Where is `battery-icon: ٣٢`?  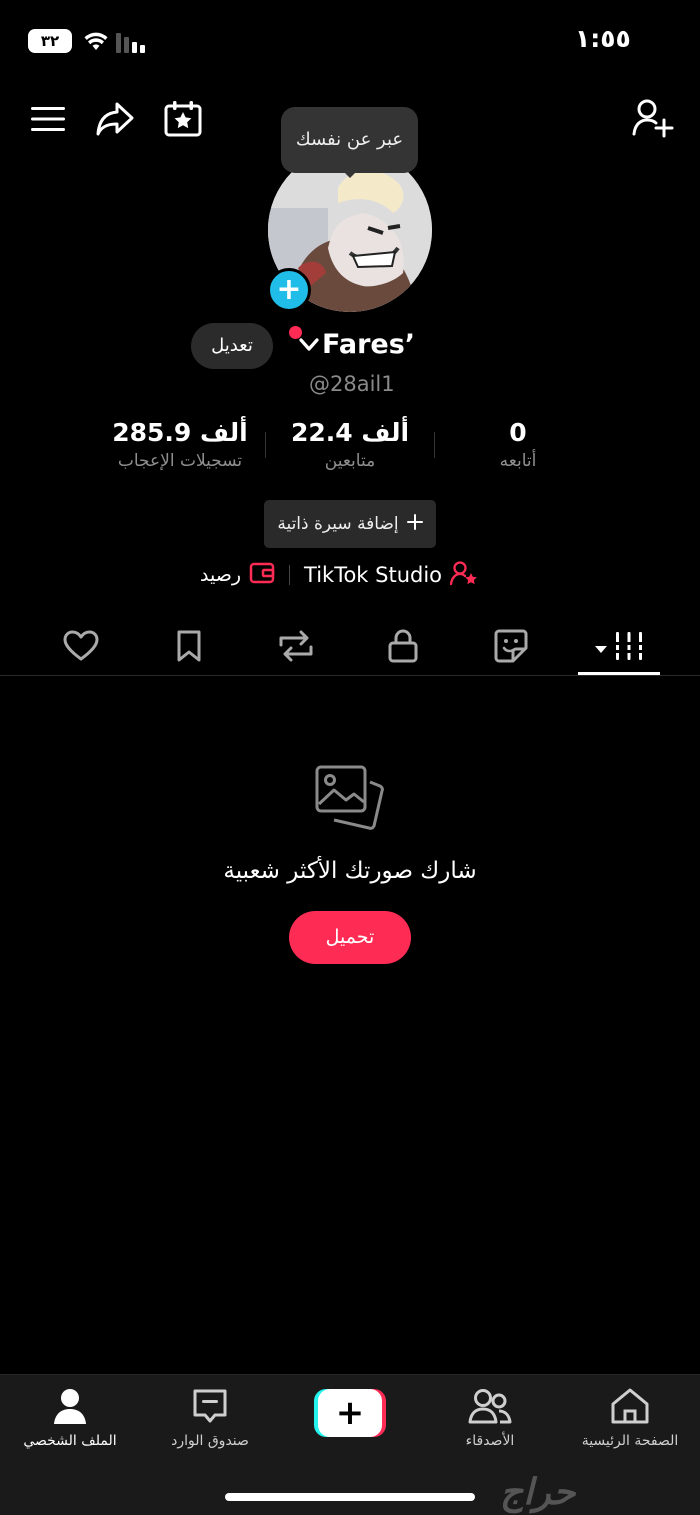
battery-icon: ٣٢ is located at coordinates (52, 41).